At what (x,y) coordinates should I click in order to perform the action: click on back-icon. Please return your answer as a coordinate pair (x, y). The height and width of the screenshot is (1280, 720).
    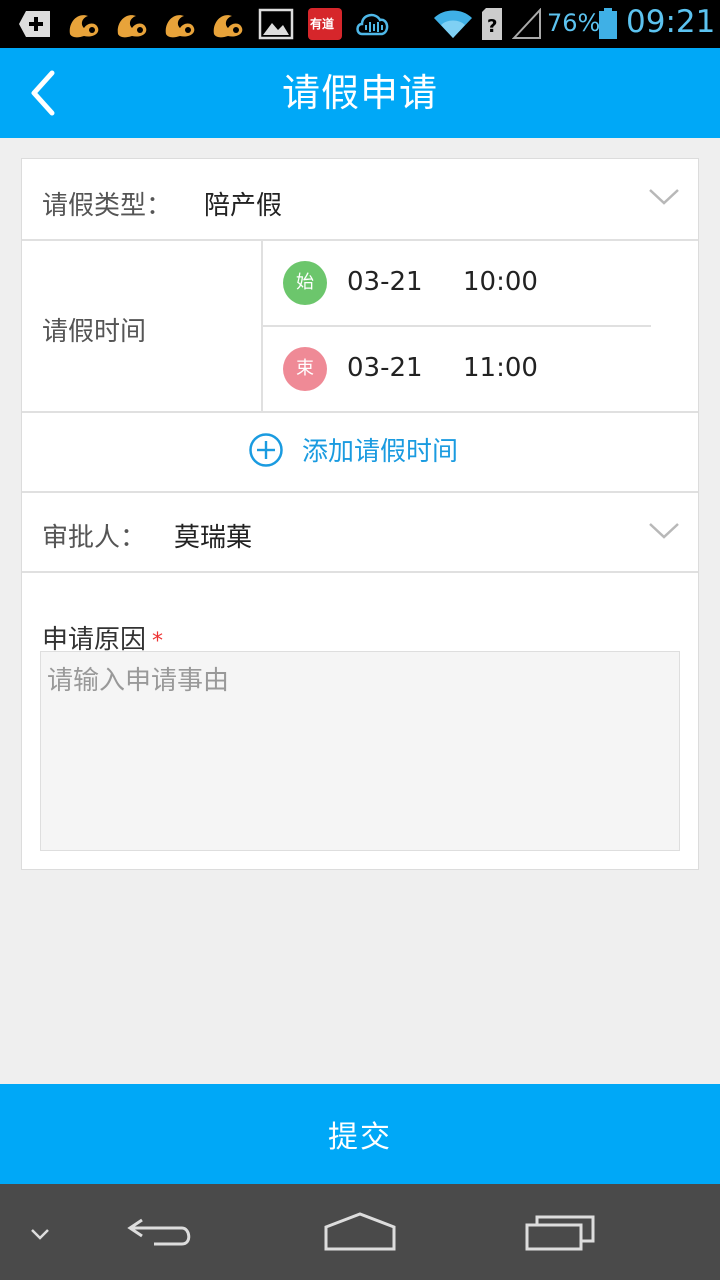
    Looking at the image, I should click on (159, 1232).